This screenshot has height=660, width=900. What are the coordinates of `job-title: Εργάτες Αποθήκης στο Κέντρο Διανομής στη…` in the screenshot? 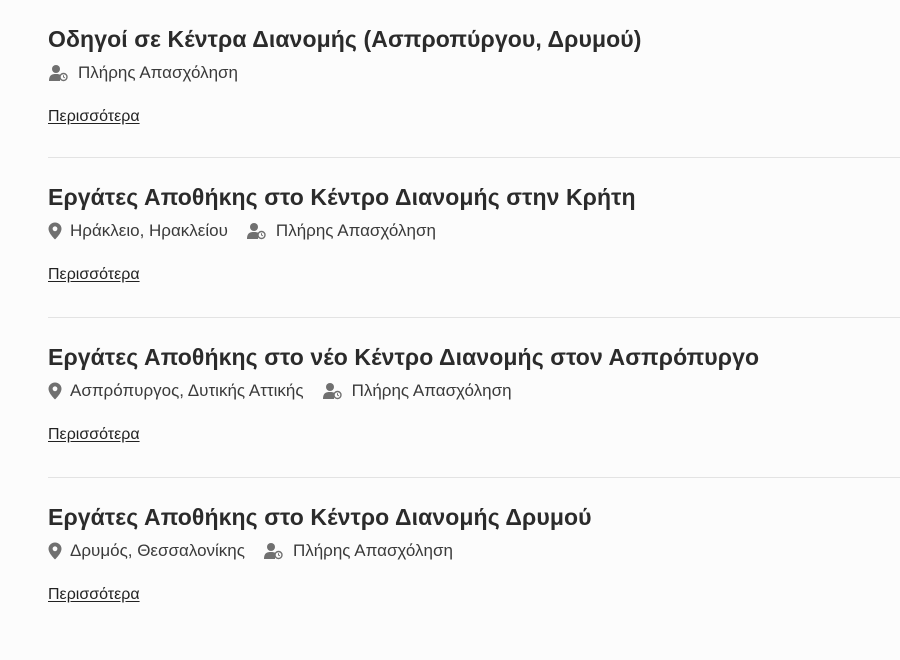 It's located at (474, 197).